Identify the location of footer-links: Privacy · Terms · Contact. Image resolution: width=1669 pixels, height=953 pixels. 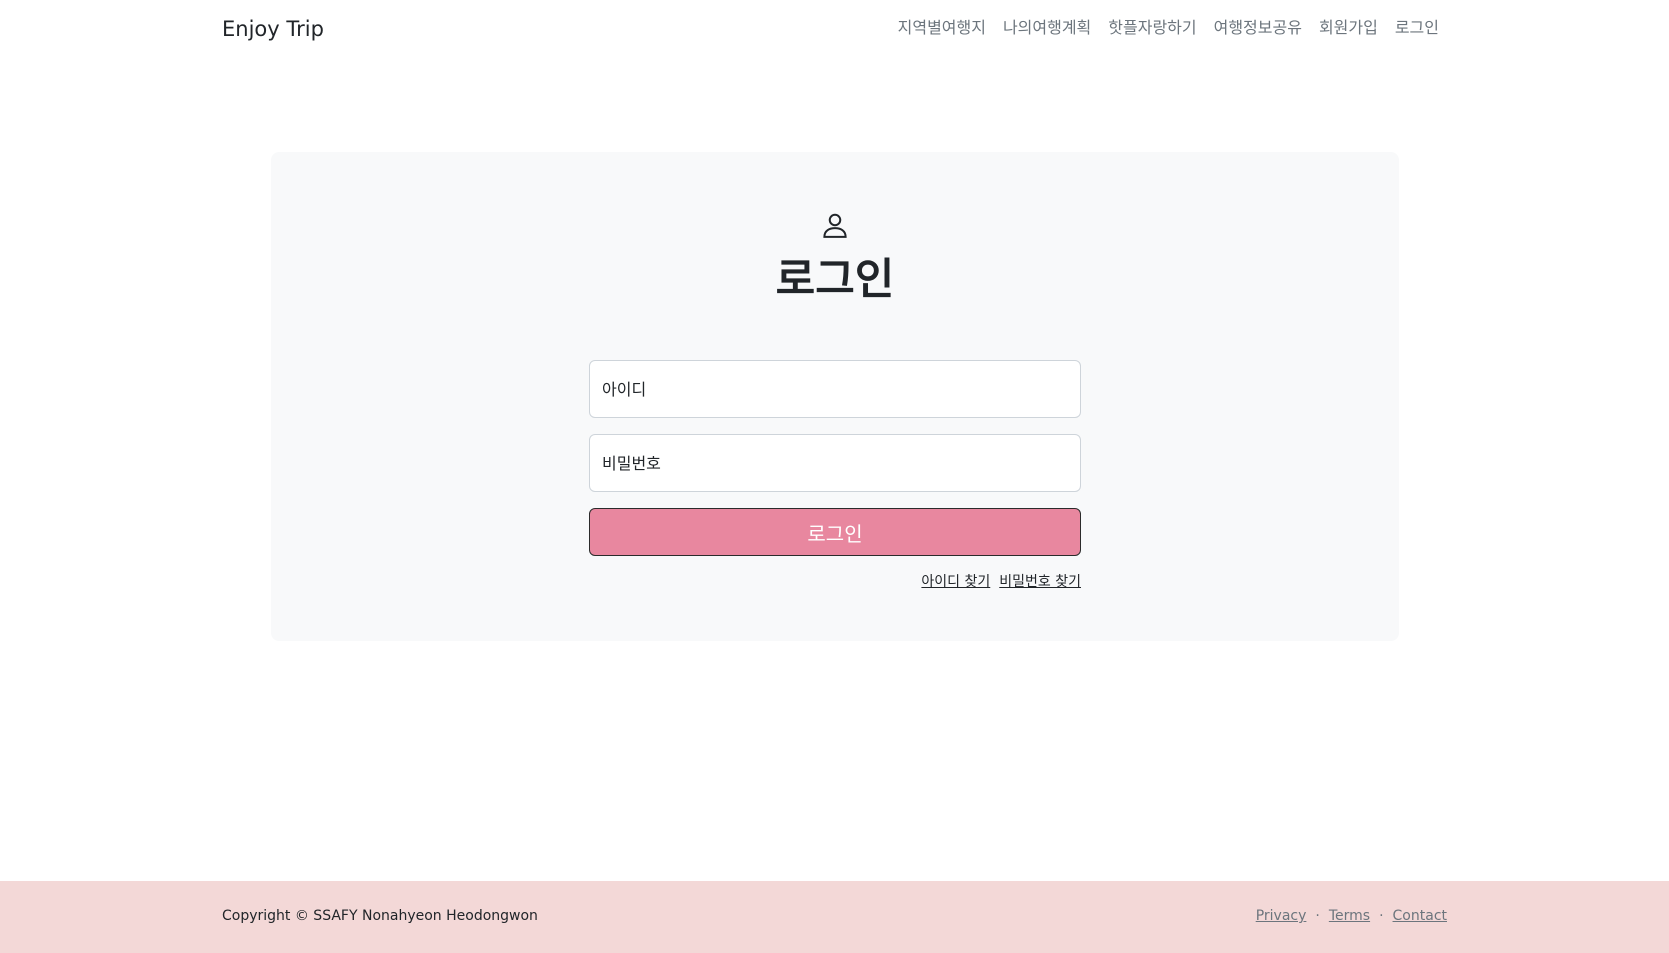
(1351, 916).